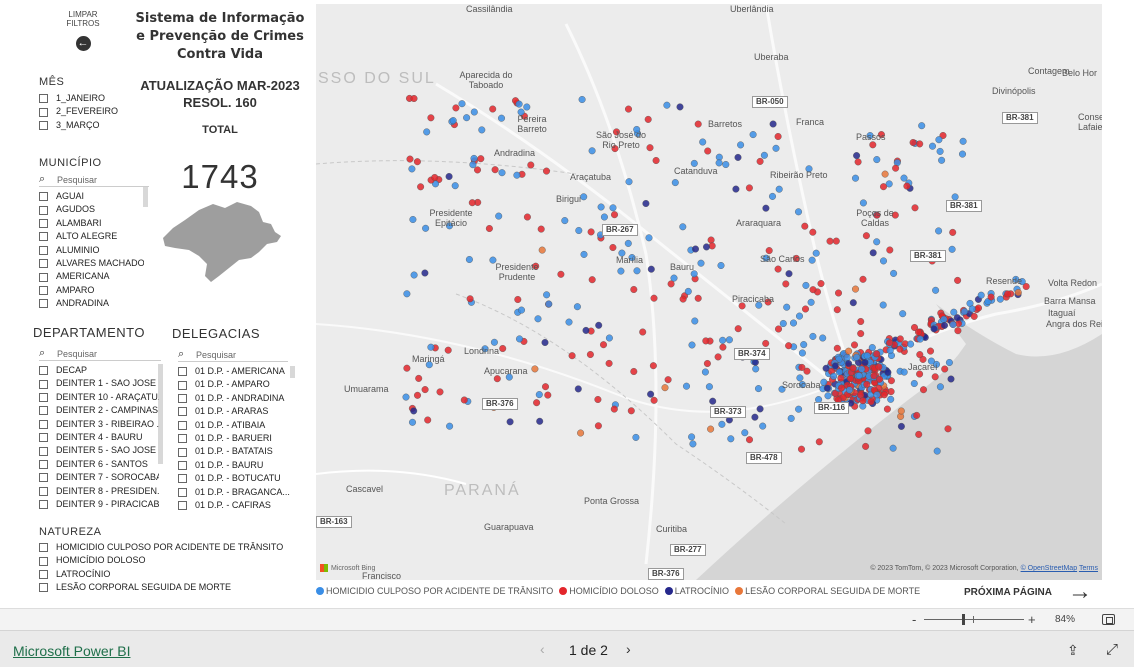 This screenshot has width=1134, height=667. I want to click on delegacia-item: 01 D.P. - CAFIRAS, so click(234, 504).